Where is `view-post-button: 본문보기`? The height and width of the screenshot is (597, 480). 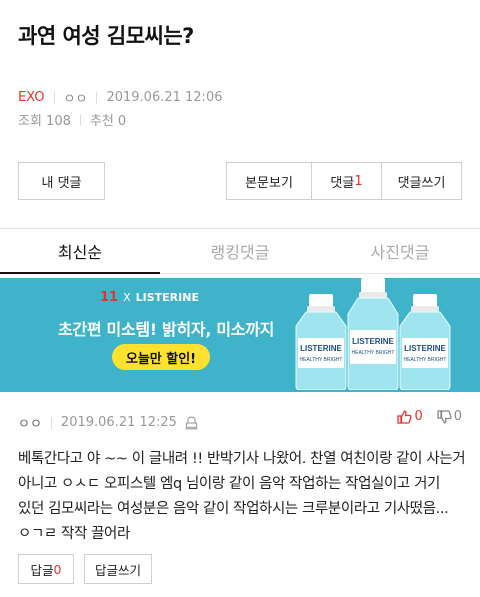 view-post-button: 본문보기 is located at coordinates (269, 181).